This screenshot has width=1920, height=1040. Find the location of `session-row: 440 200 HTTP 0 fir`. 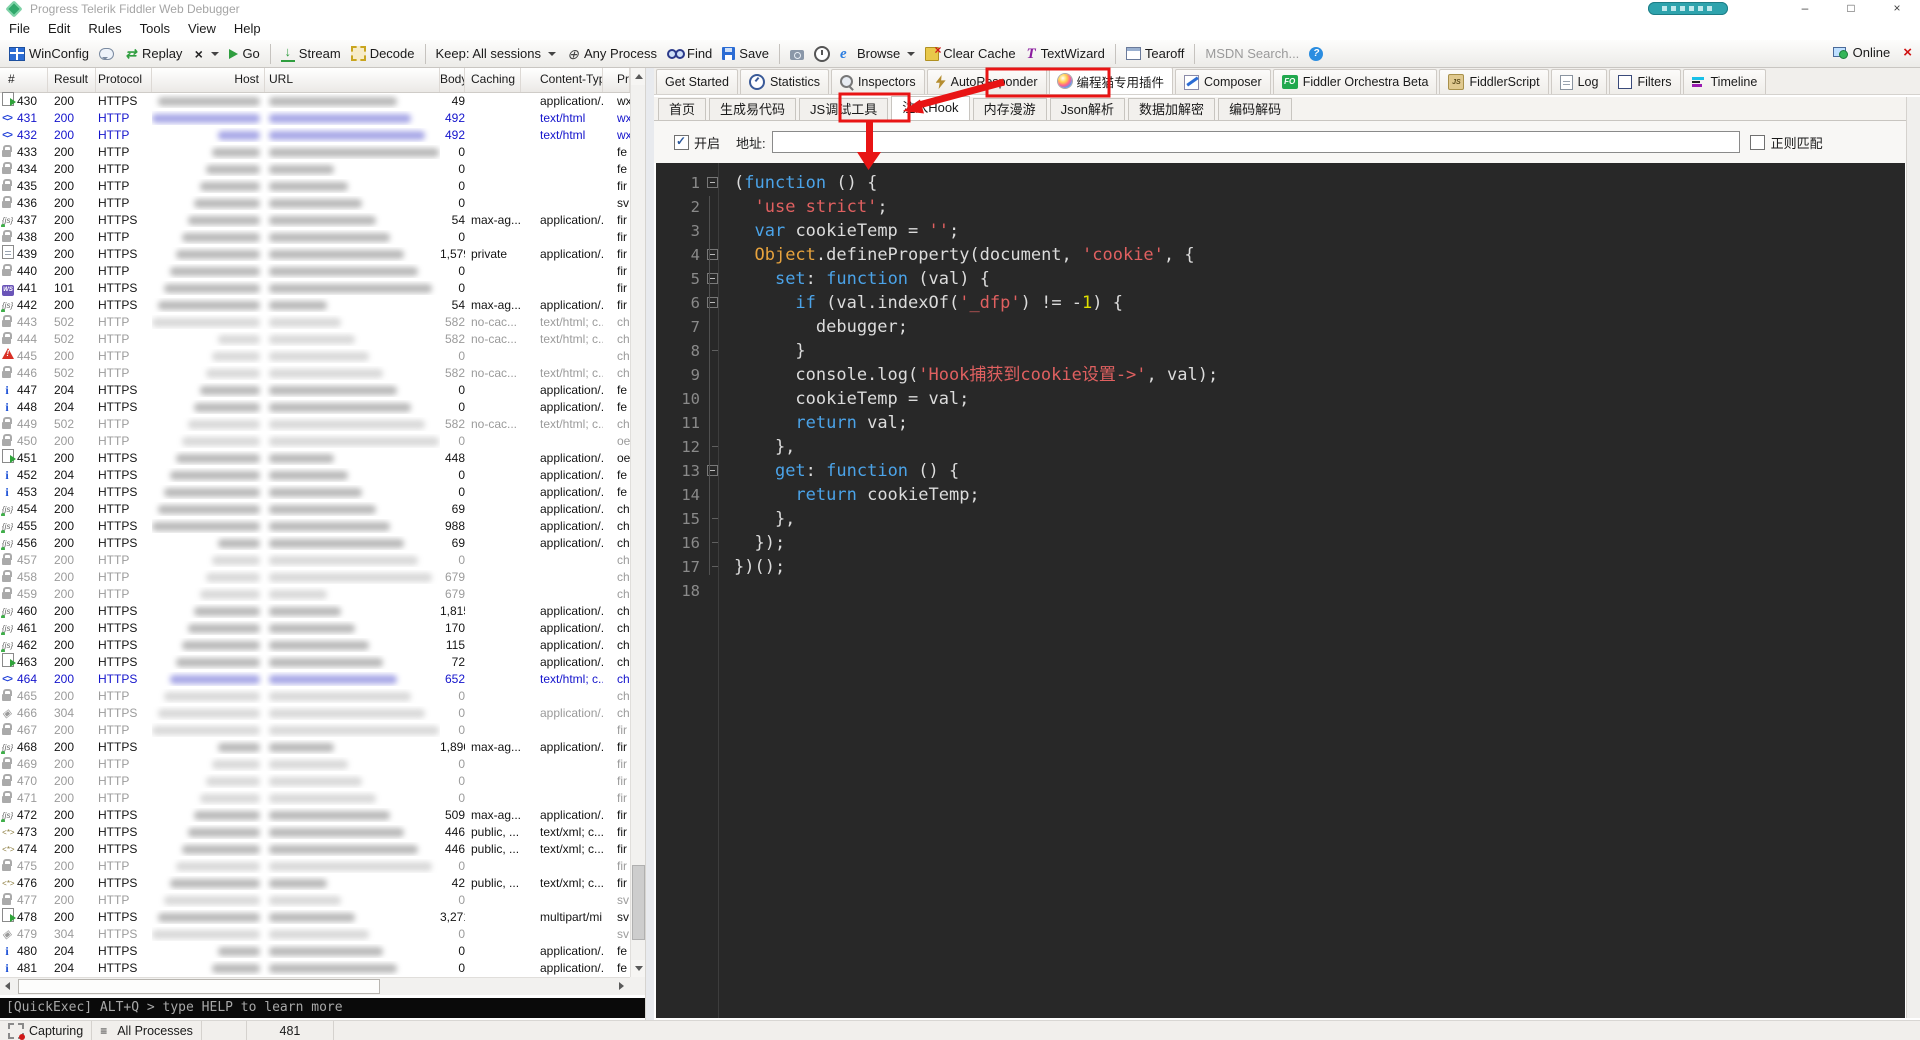

session-row: 440 200 HTTP 0 fir is located at coordinates (315, 270).